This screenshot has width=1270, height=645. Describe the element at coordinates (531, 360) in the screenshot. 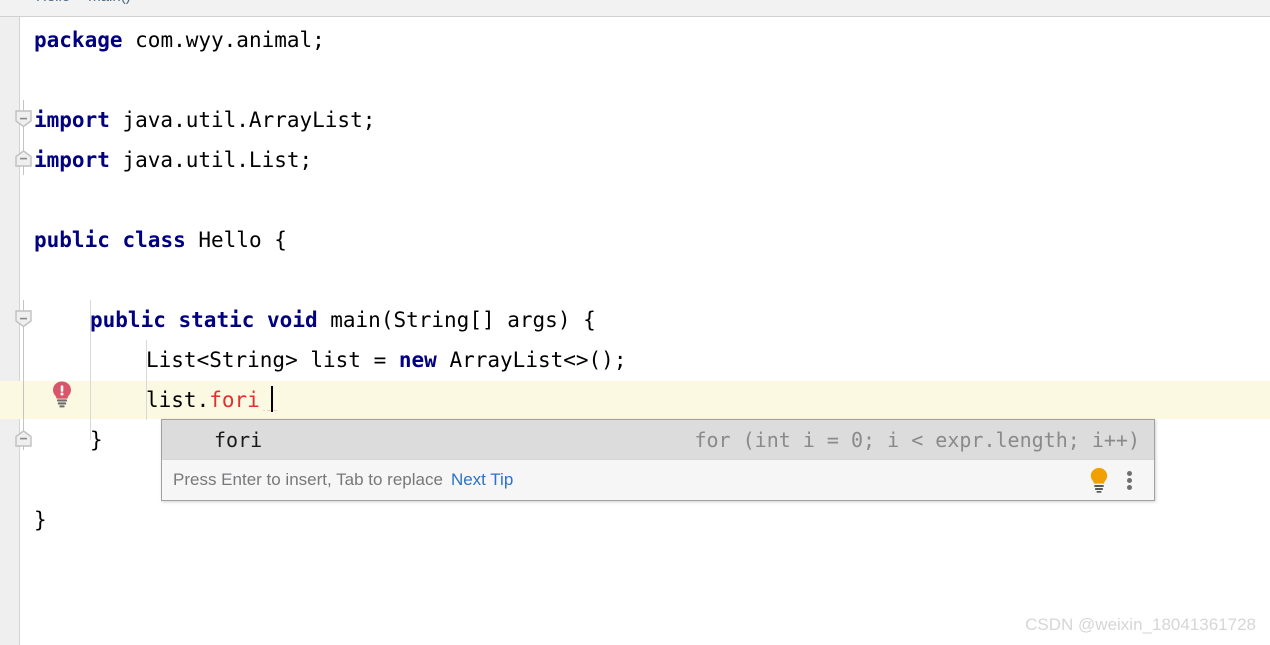

I see `code-token: ArrayList<>();` at that location.